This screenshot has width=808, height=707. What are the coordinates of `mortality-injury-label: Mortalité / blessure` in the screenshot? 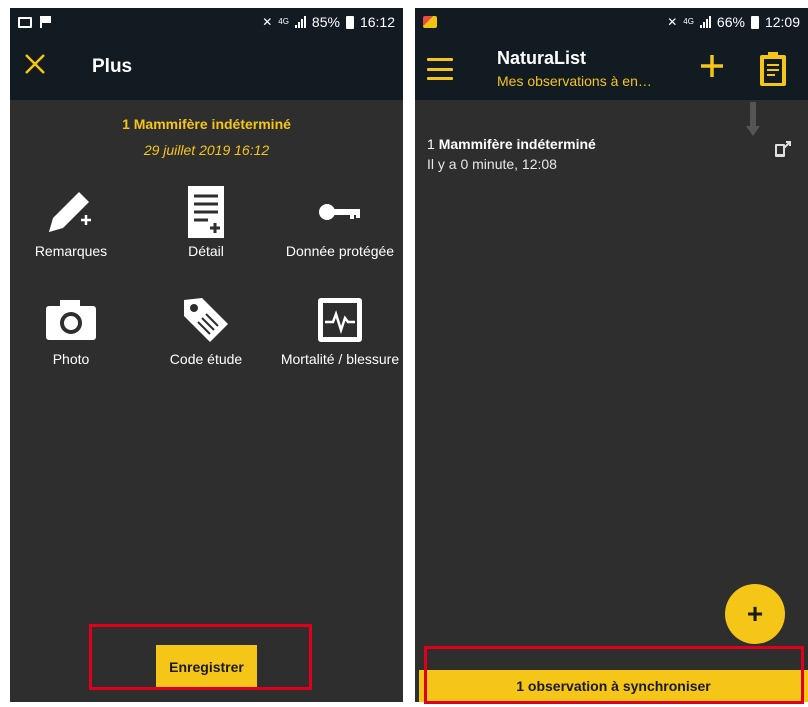 It's located at (340, 359).